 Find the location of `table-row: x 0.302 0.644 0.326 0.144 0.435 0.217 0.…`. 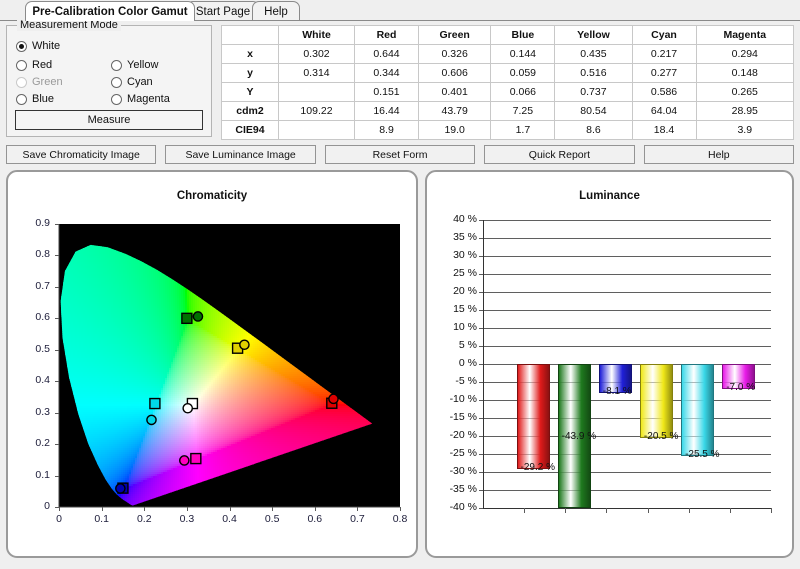

table-row: x 0.302 0.644 0.326 0.144 0.435 0.217 0.… is located at coordinates (508, 54).